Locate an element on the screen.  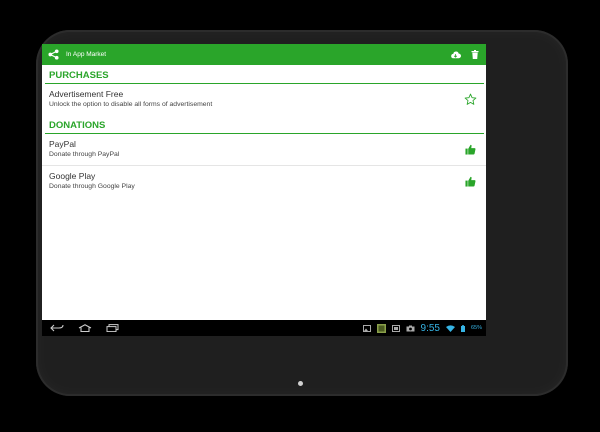
list-item-paypal: PayPal Donate through PayPal is located at coordinates (264, 150).